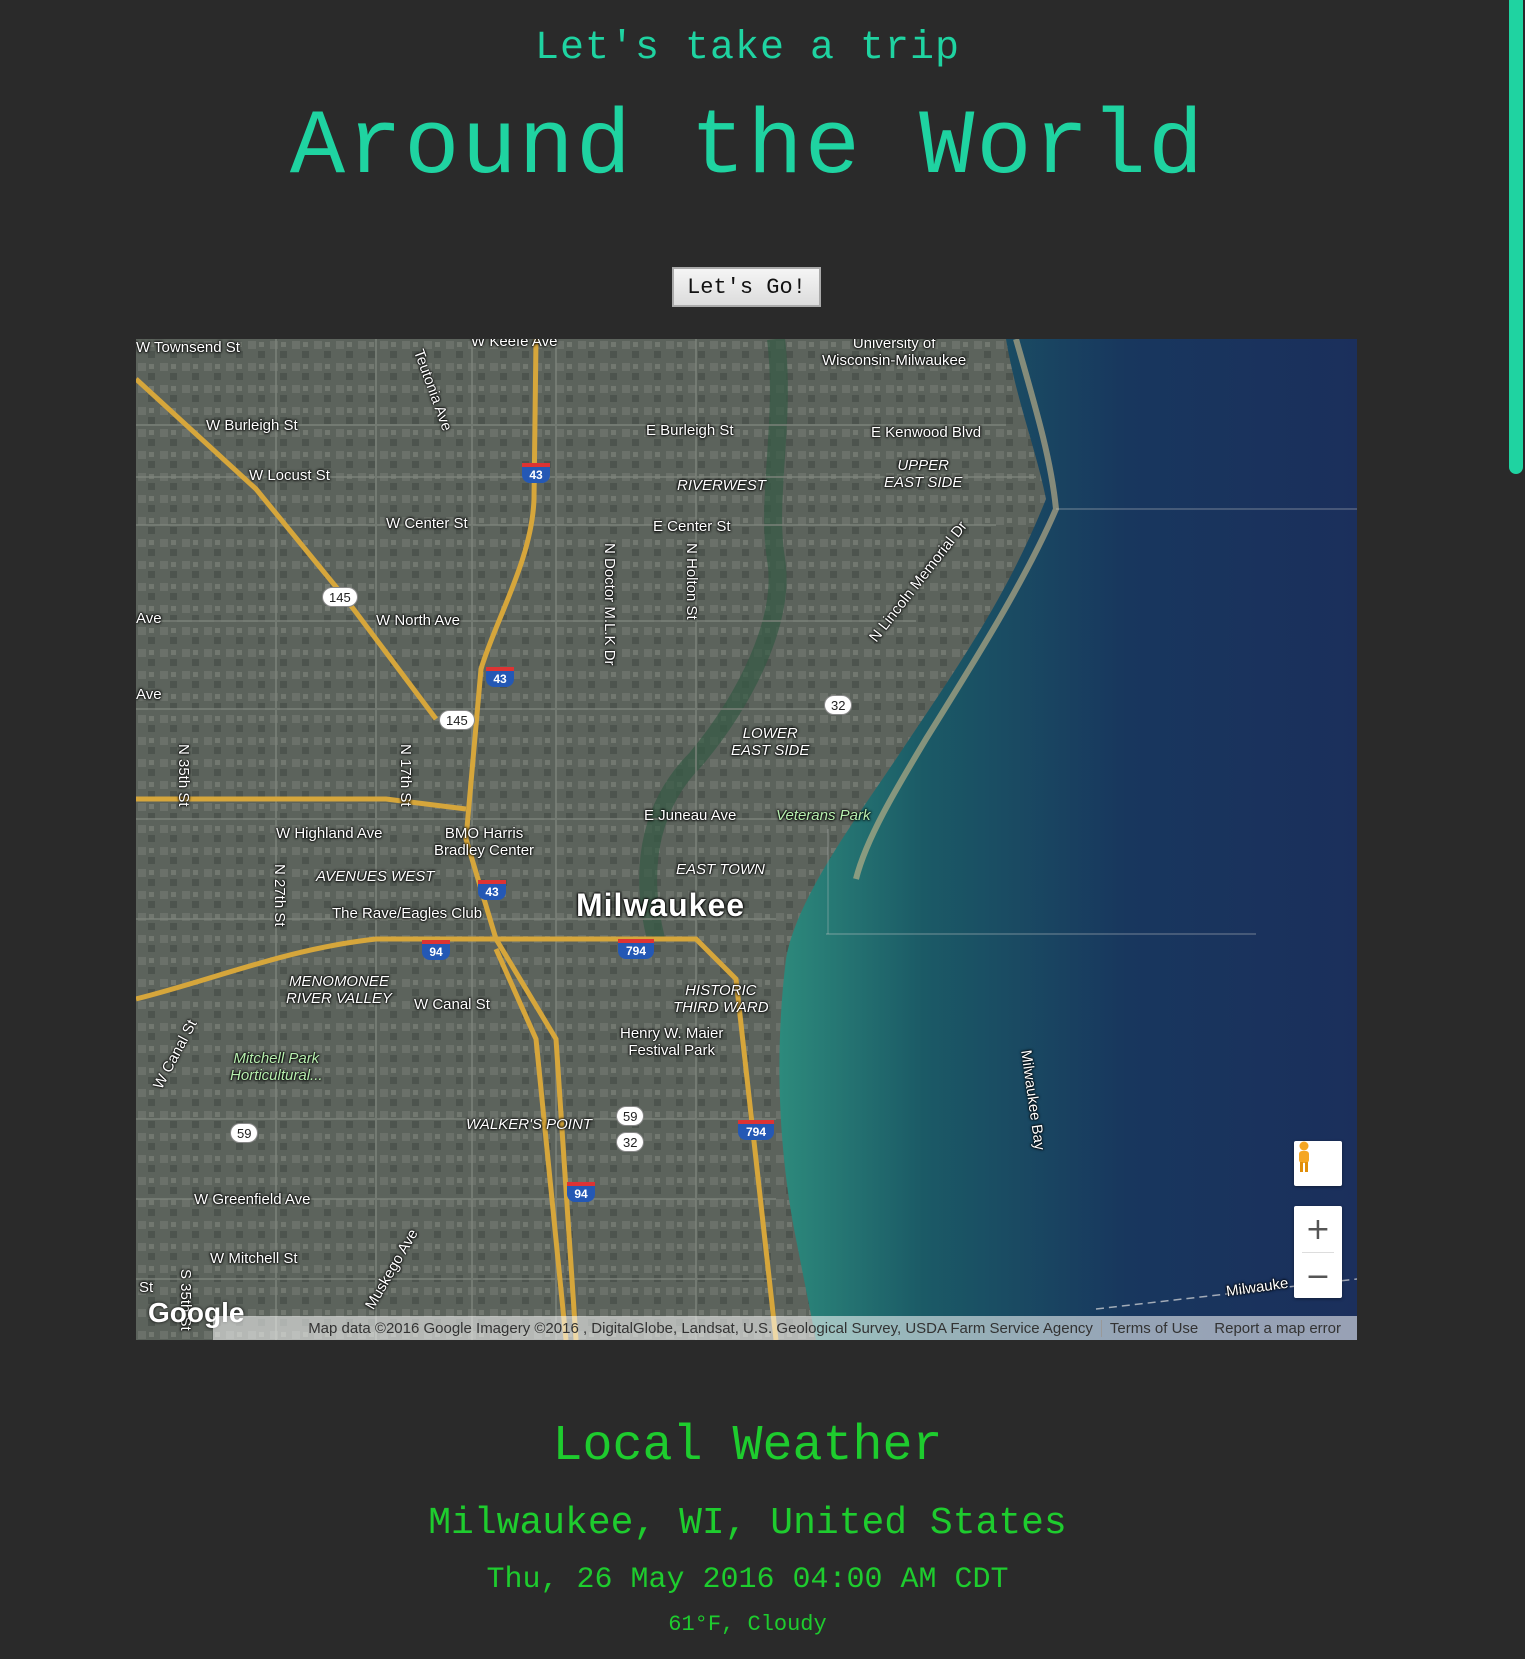  What do you see at coordinates (747, 1624) in the screenshot?
I see `weather-condition: 61°F, Cloudy` at bounding box center [747, 1624].